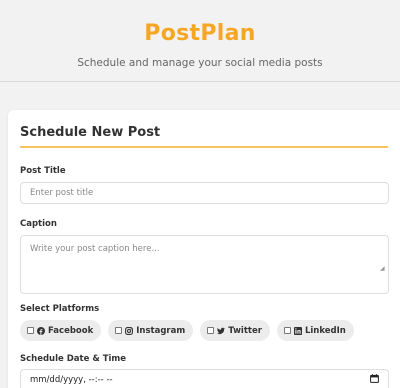  What do you see at coordinates (38, 224) in the screenshot?
I see `caption-label: Caption` at bounding box center [38, 224].